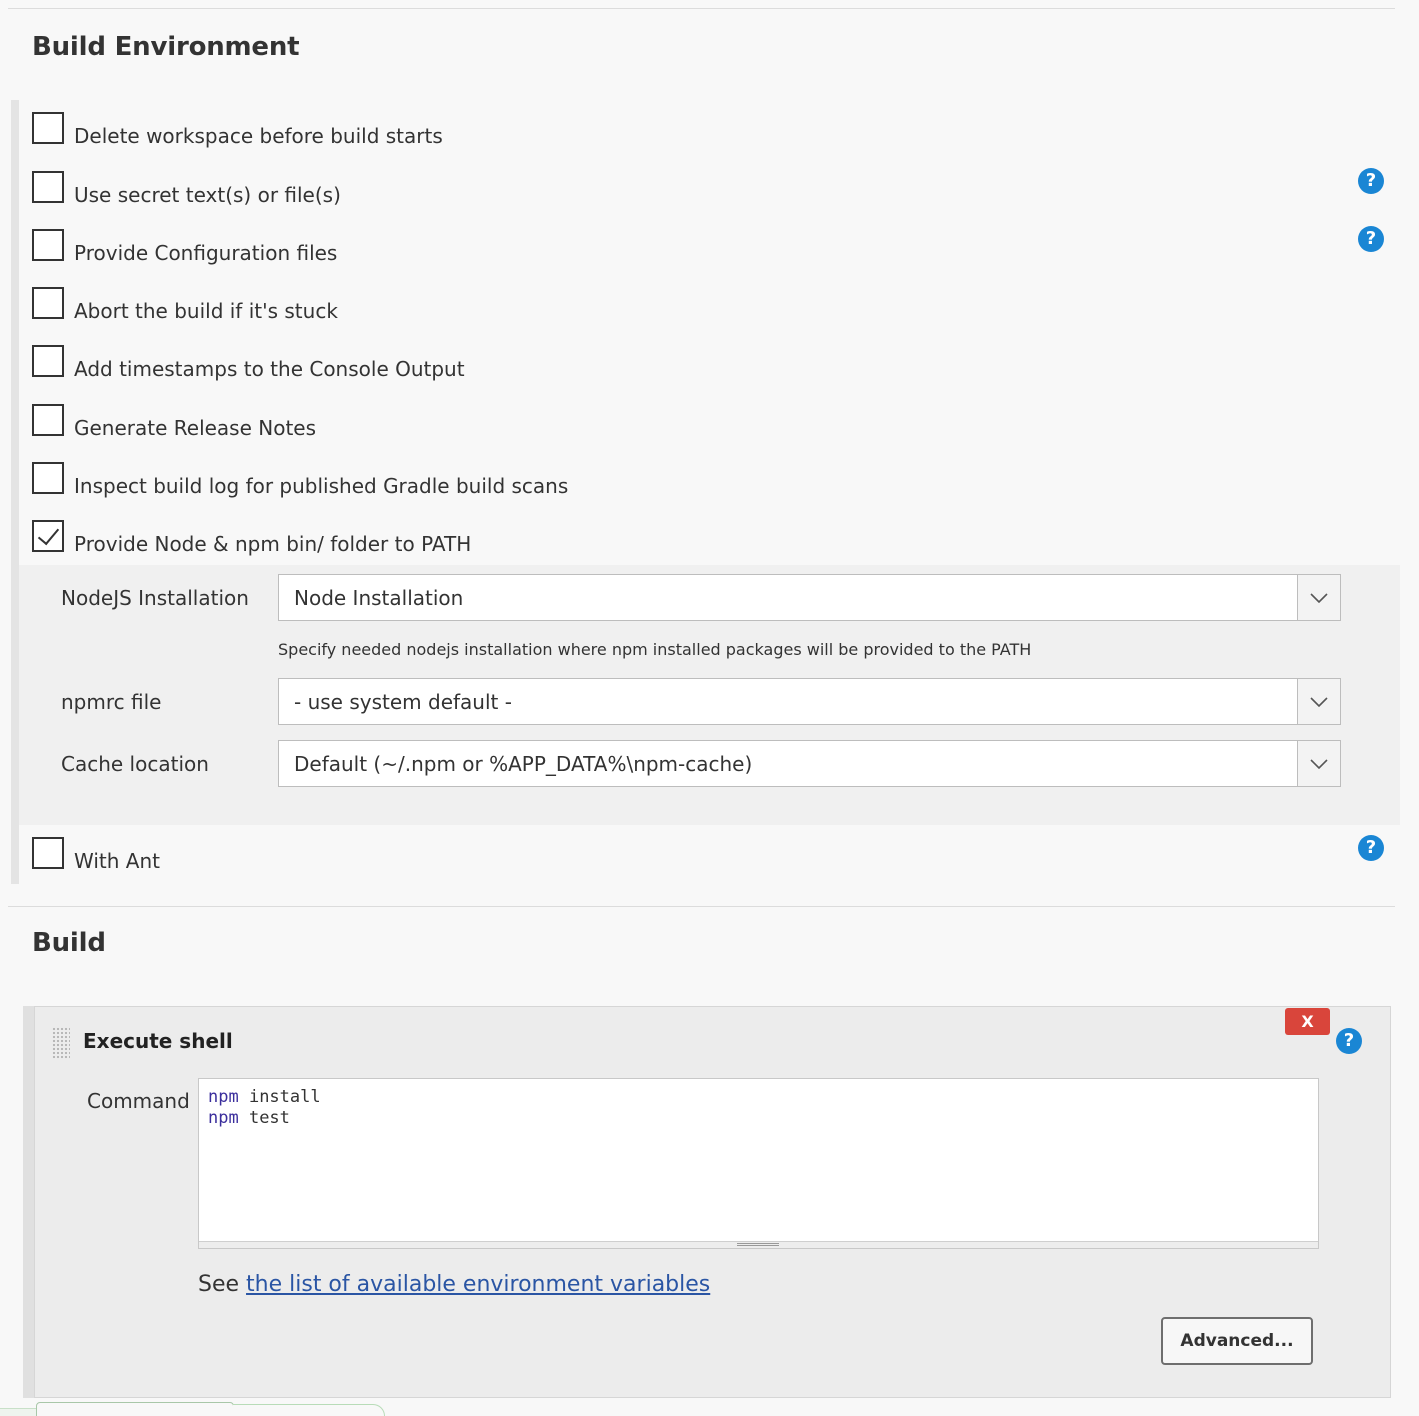 Image resolution: width=1419 pixels, height=1416 pixels. What do you see at coordinates (15, 492) in the screenshot?
I see `section-indent-bar` at bounding box center [15, 492].